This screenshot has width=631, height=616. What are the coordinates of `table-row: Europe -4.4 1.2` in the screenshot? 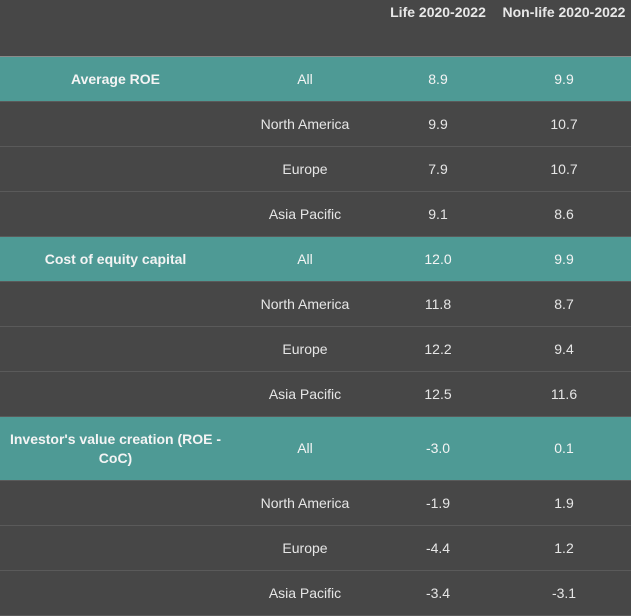 It's located at (315, 548).